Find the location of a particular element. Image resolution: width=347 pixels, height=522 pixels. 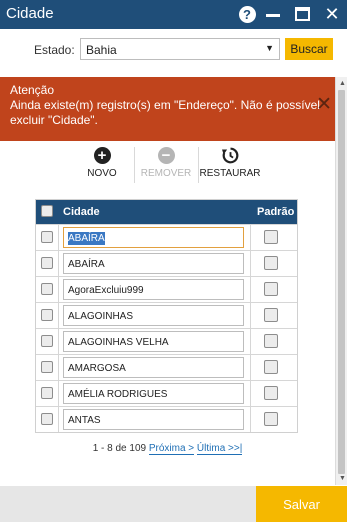

scrollbar: ▲ ▼ is located at coordinates (341, 281).